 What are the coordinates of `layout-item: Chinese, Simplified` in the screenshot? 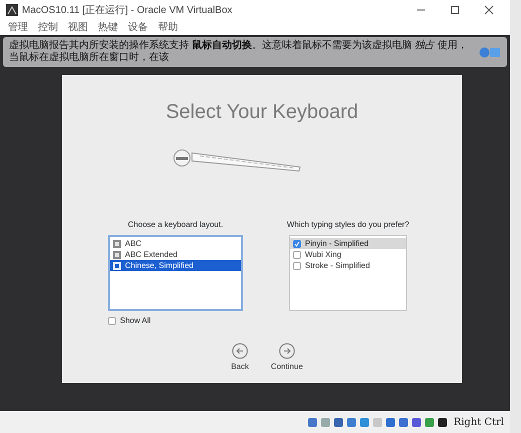 It's located at (175, 265).